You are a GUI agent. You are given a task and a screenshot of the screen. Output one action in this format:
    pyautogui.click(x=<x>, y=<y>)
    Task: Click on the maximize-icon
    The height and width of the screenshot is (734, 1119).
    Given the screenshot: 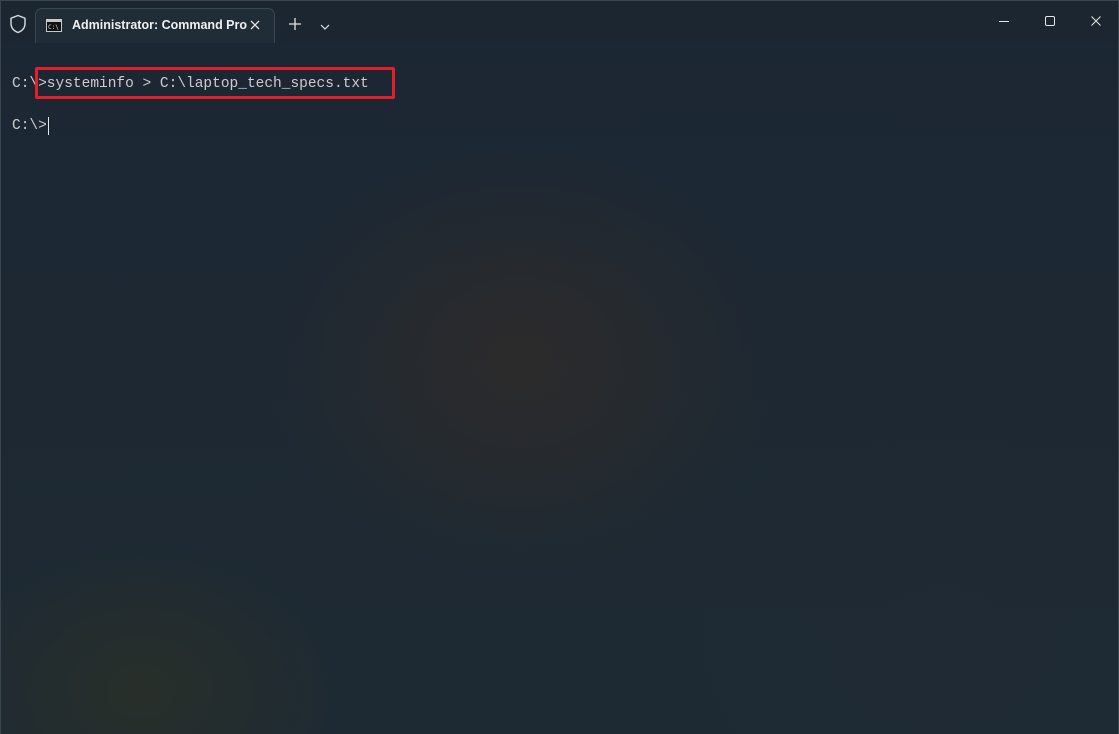 What is the action you would take?
    pyautogui.click(x=1050, y=21)
    